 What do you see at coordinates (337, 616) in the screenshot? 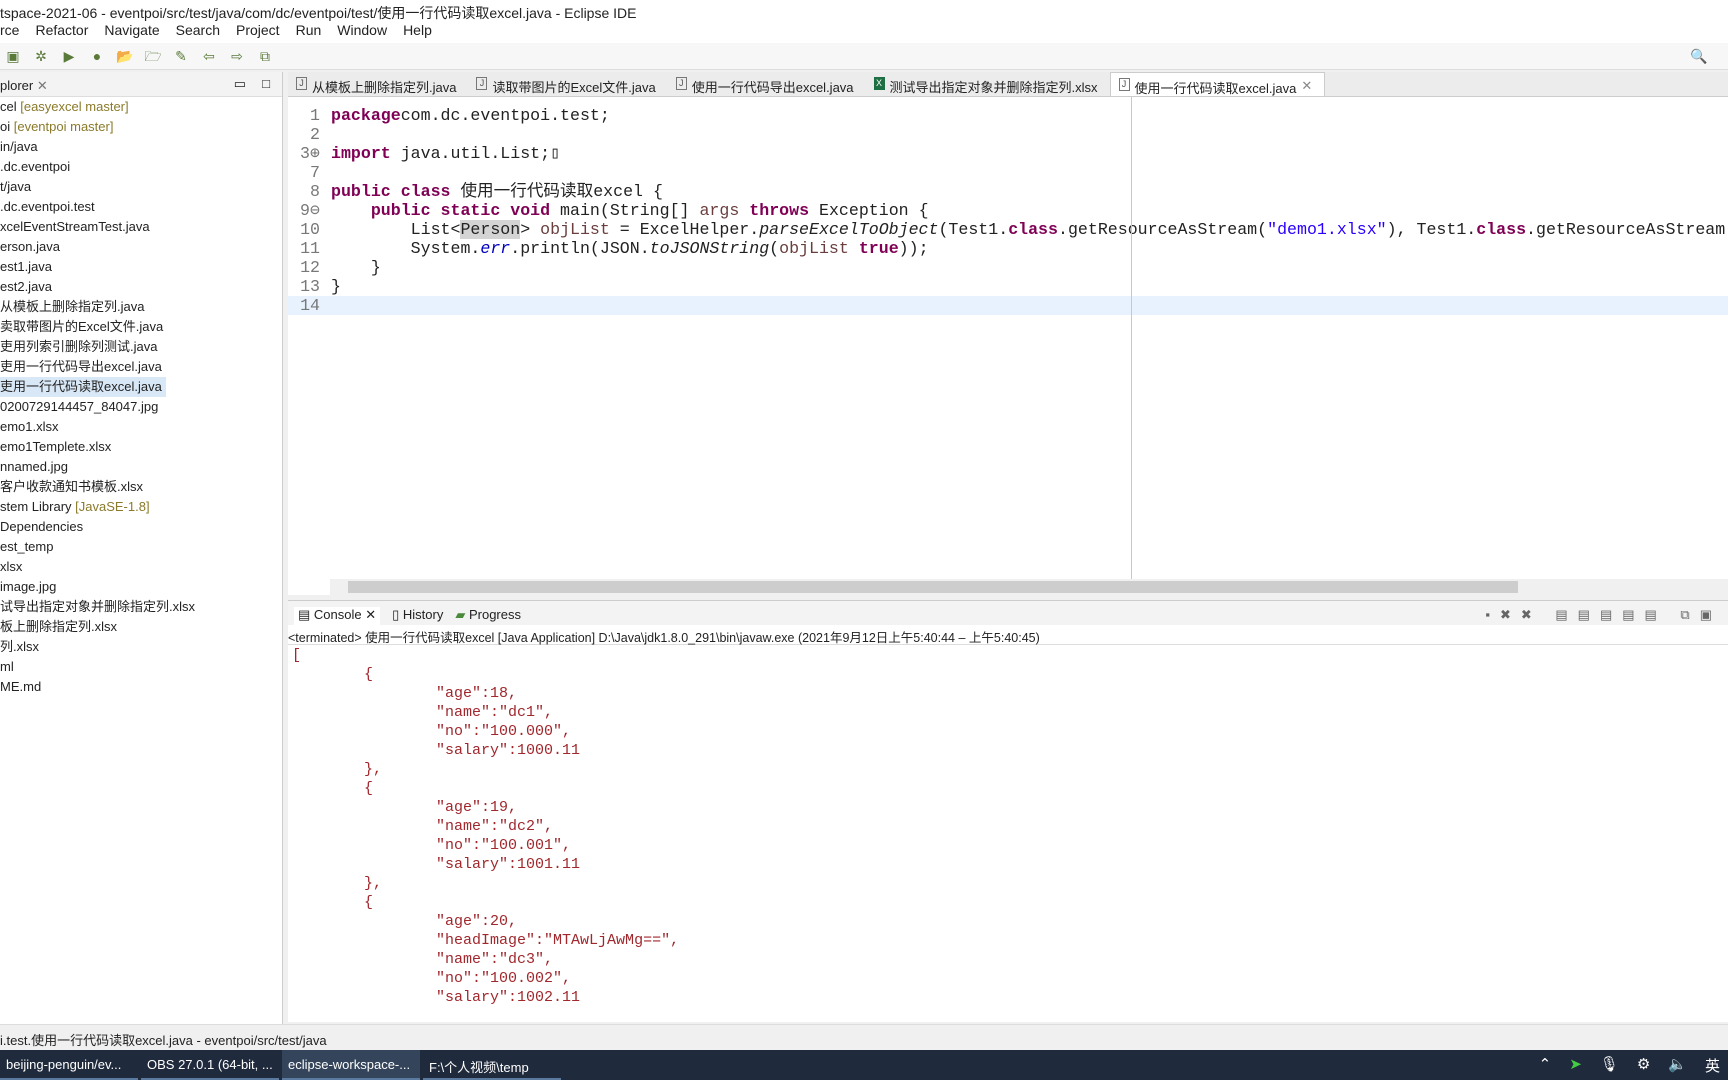
I see `tab-console: ▤ Console ✕` at bounding box center [337, 616].